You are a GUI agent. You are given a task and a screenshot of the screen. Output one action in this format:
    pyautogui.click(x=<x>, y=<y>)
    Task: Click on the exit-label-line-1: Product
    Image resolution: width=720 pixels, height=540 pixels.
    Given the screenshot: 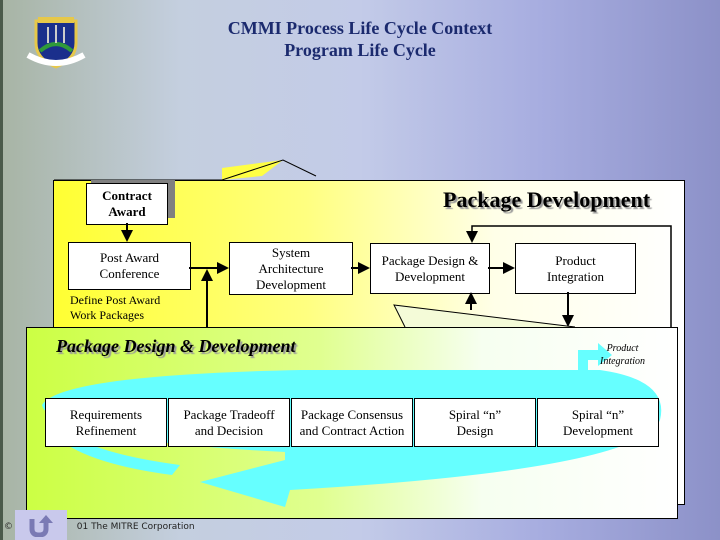 What is the action you would take?
    pyautogui.click(x=622, y=348)
    